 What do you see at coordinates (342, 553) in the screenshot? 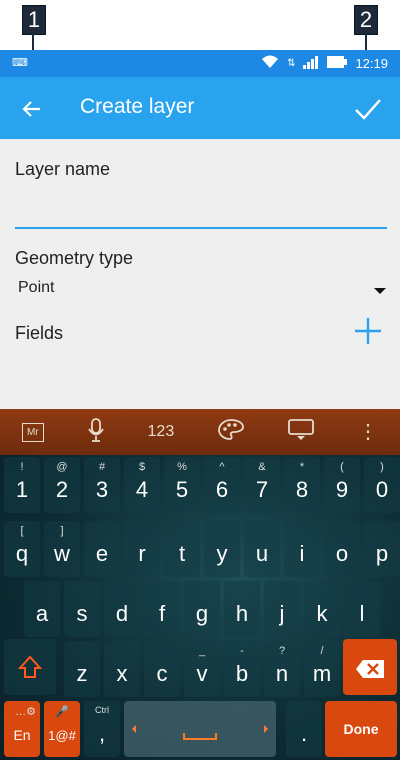
I see `key-label: o` at bounding box center [342, 553].